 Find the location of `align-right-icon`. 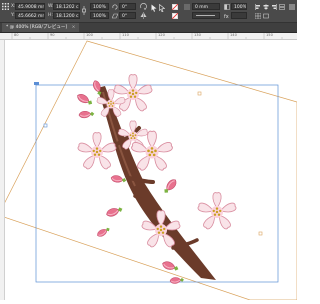

align-right-icon is located at coordinates (274, 7).